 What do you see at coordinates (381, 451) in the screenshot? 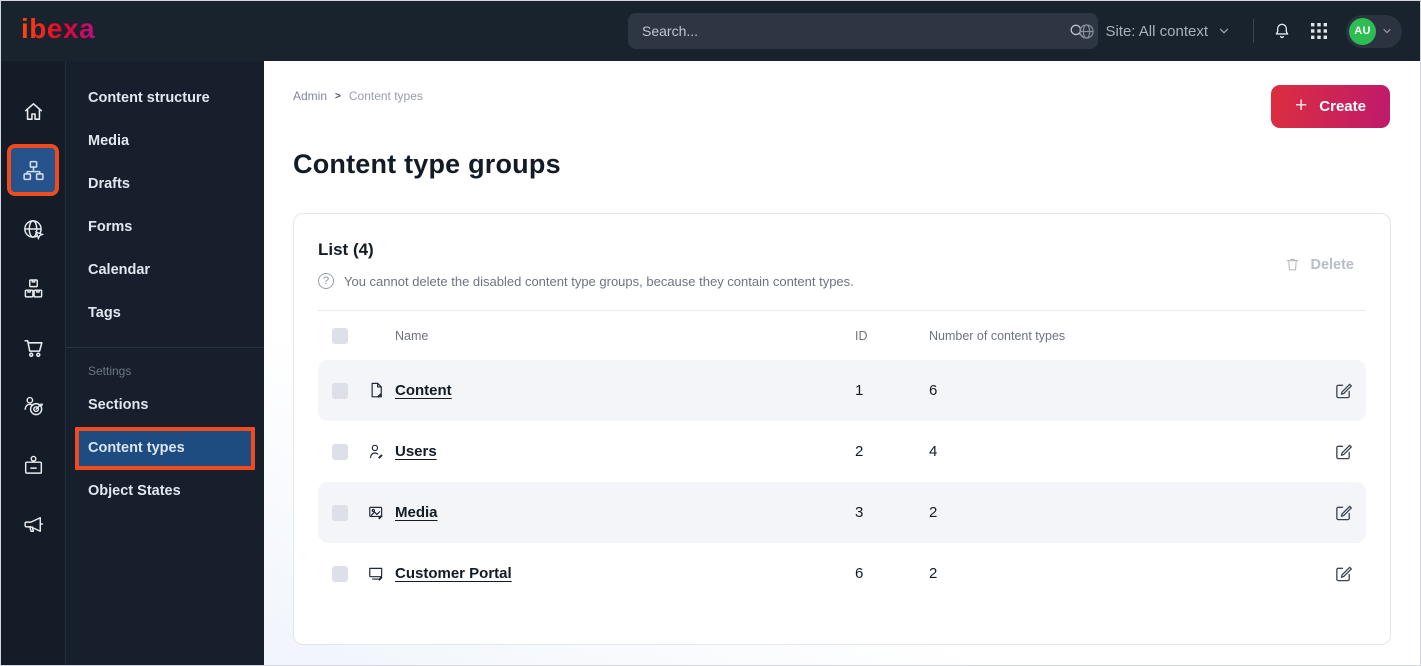
I see `user-icon` at bounding box center [381, 451].